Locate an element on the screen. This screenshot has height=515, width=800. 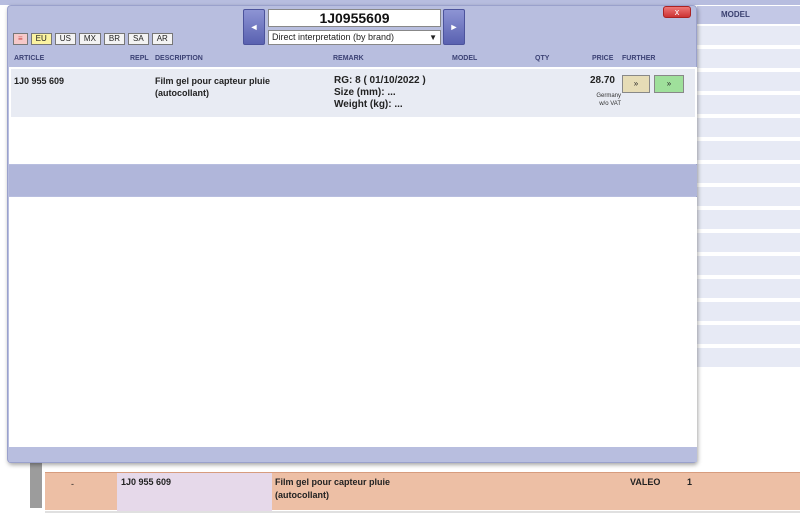
col-qty: QTY is located at coordinates (542, 58).